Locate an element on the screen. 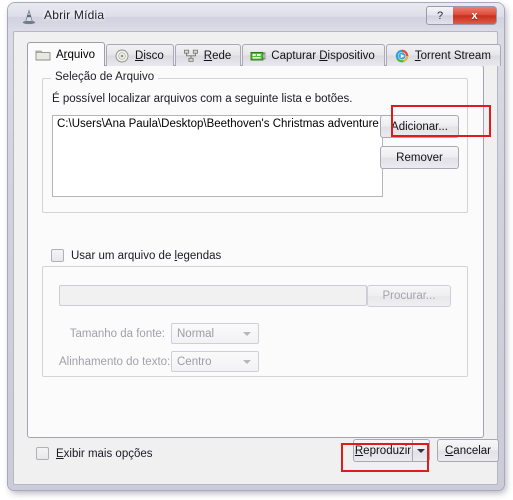 This screenshot has width=513, height=500. play-dropdown-button is located at coordinates (421, 450).